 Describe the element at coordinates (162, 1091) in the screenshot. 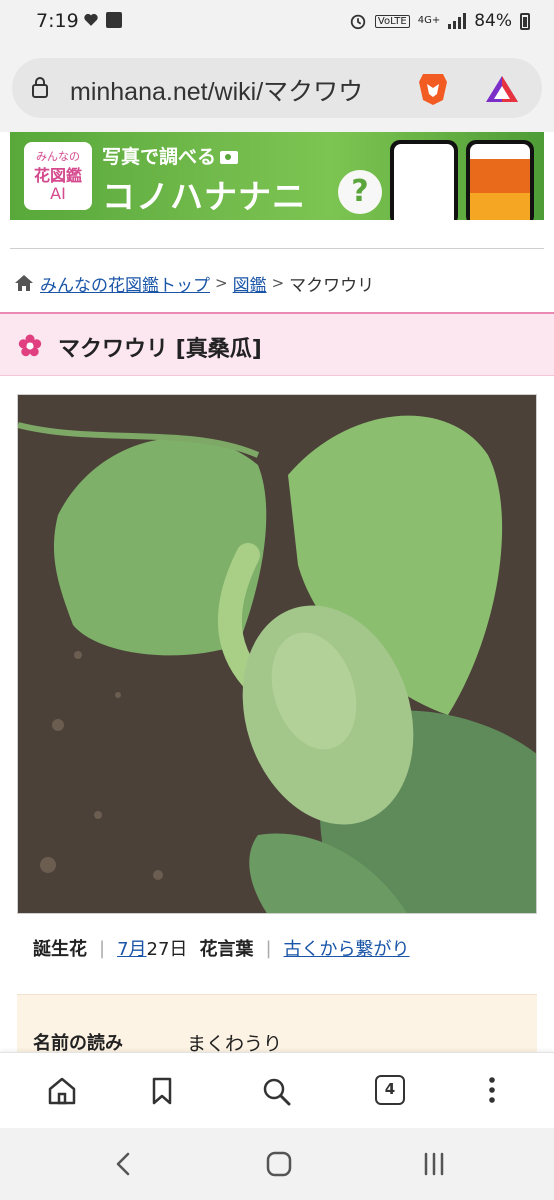

I see `bookmark-icon` at that location.